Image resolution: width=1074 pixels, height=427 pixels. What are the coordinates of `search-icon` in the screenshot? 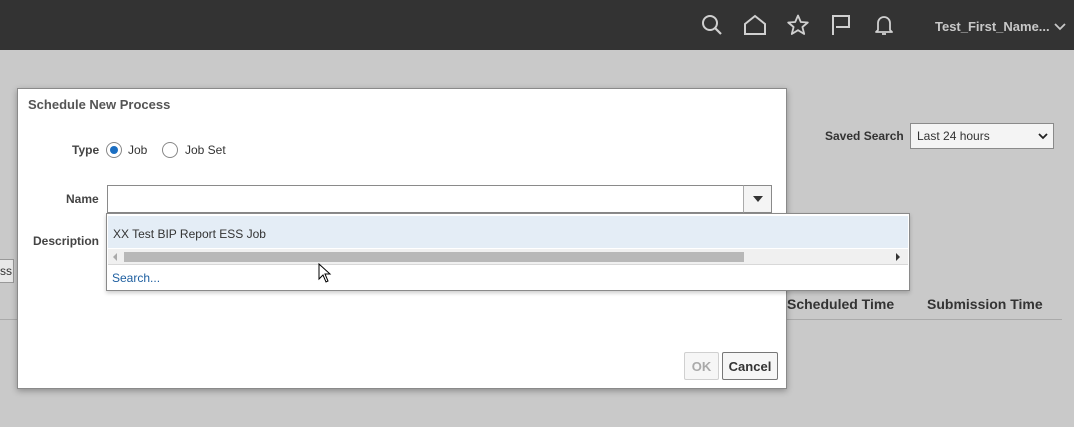 It's located at (712, 25).